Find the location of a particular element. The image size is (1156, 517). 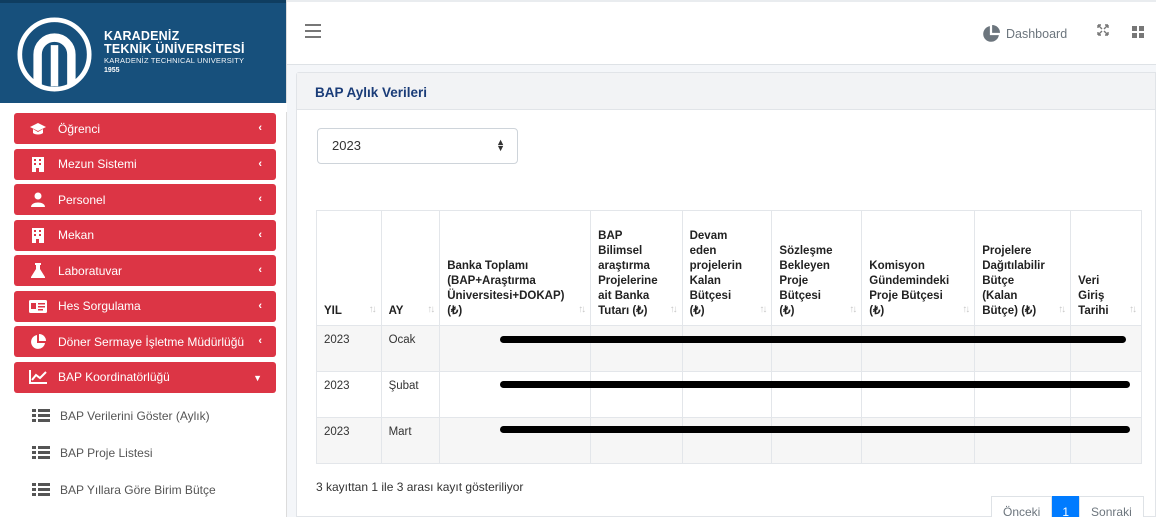

sidebar-item-ogrenci: Öğrenci ‹ is located at coordinates (145, 128).